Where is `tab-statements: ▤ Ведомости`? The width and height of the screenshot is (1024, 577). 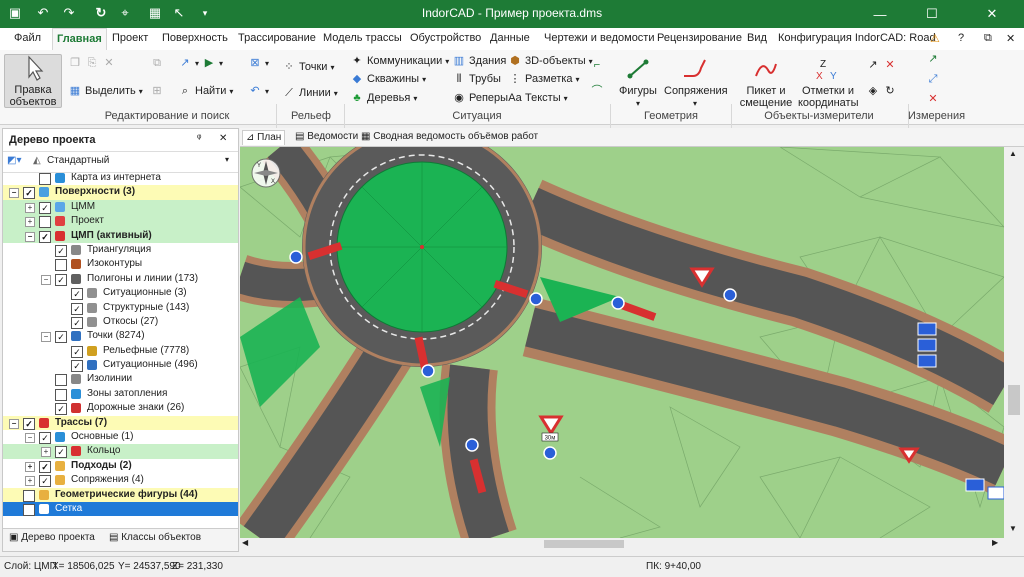
tab-statements: ▤ Ведомости is located at coordinates (326, 137).